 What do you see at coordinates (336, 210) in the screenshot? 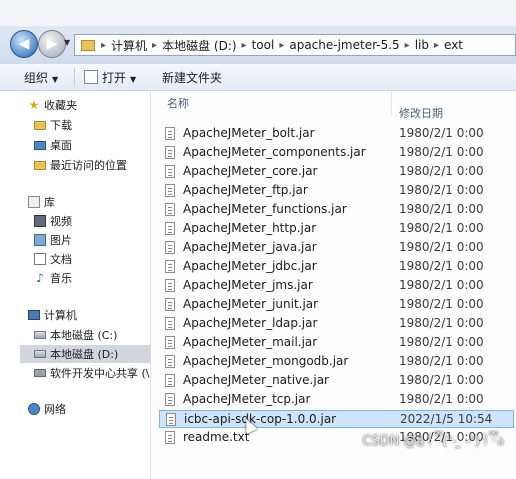
I see `file-row: ApacheJMeter_functions.jar 1980/2/1 0:00` at bounding box center [336, 210].